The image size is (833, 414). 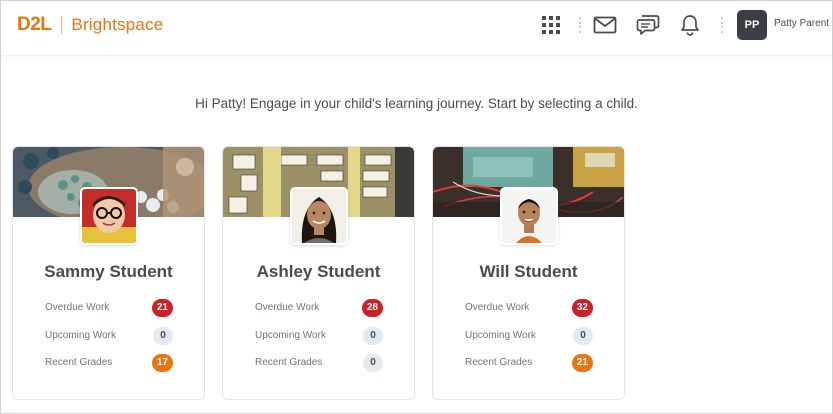 I want to click on logo-mark: D2L, so click(x=34, y=24).